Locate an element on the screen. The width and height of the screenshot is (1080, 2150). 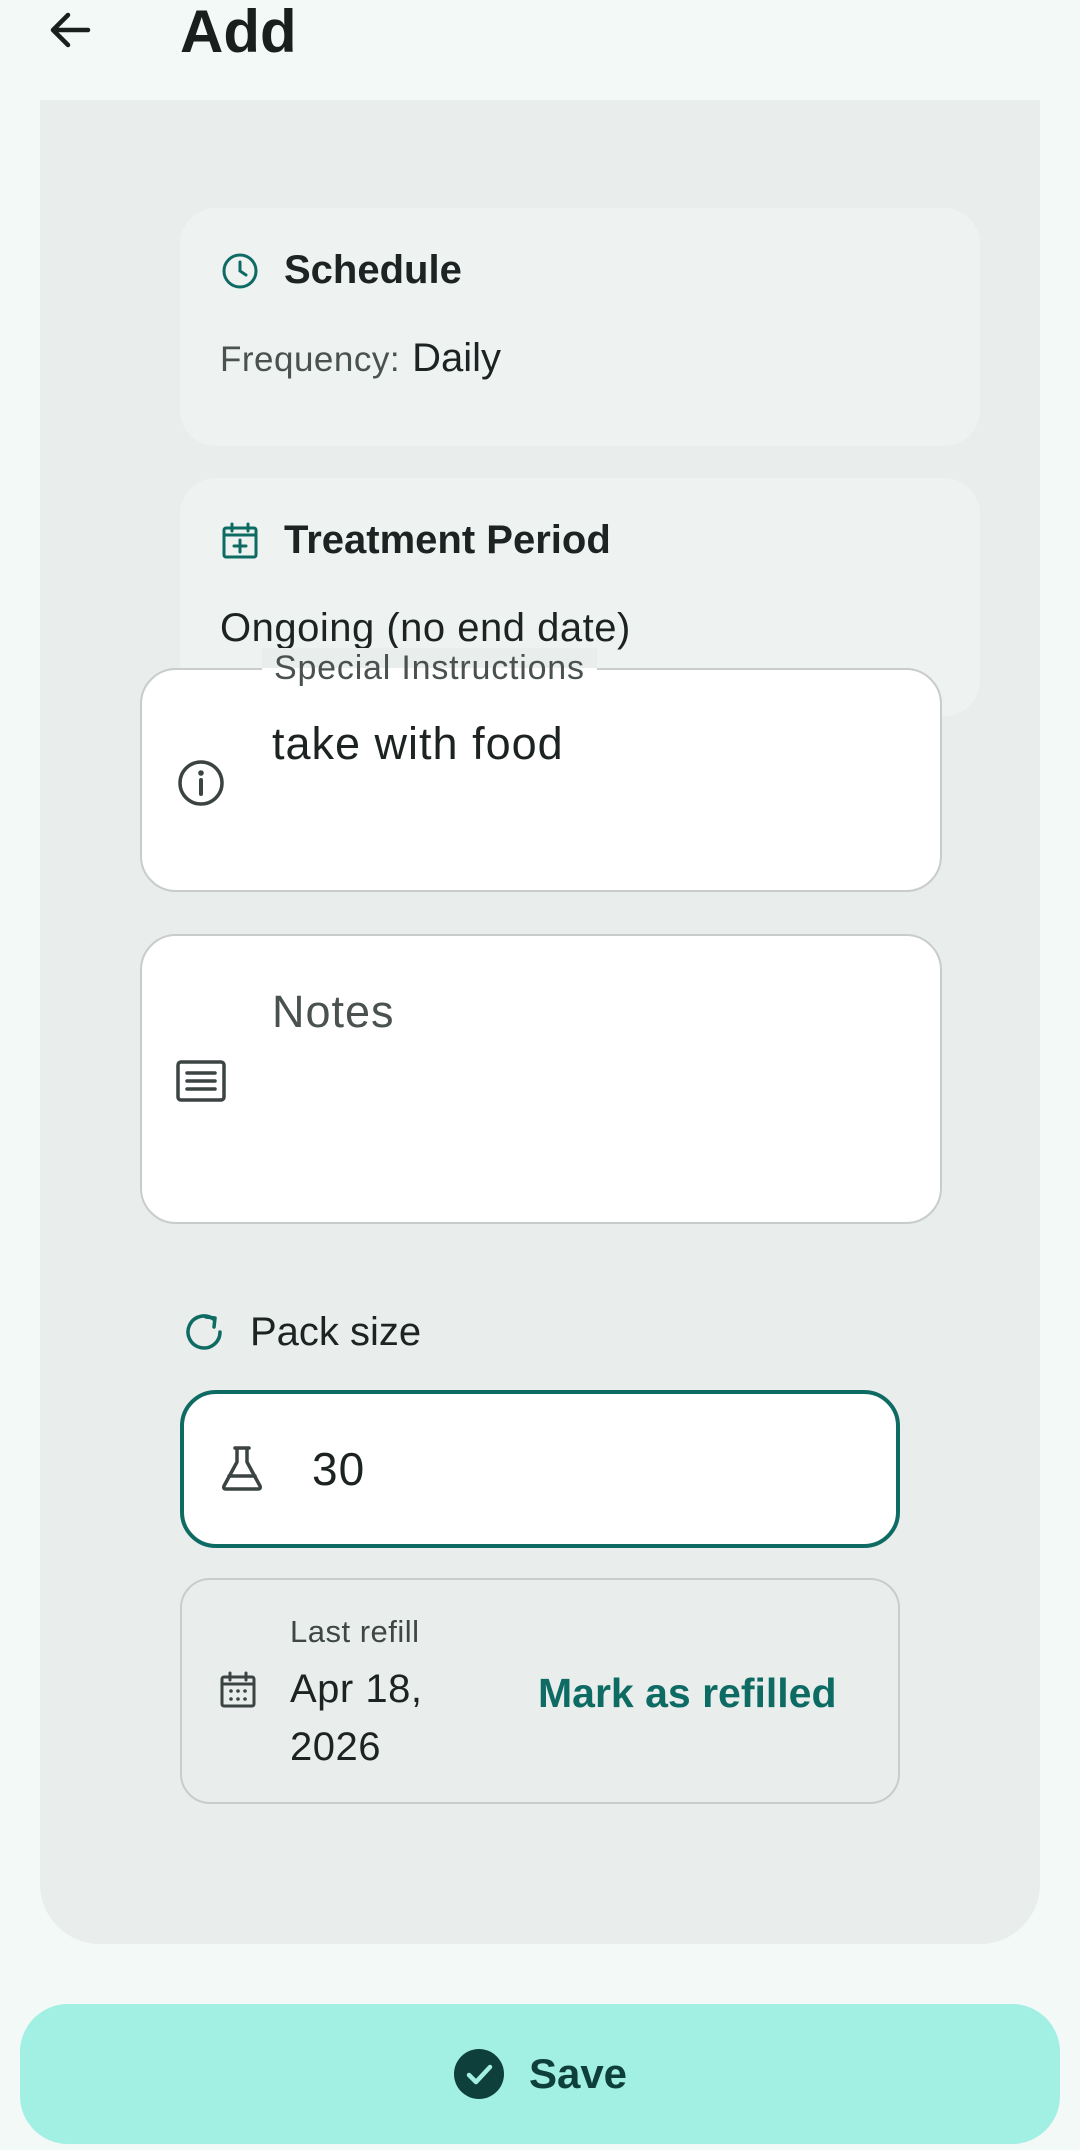
schedule-card: Schedule Frequency: Daily is located at coordinates (580, 327).